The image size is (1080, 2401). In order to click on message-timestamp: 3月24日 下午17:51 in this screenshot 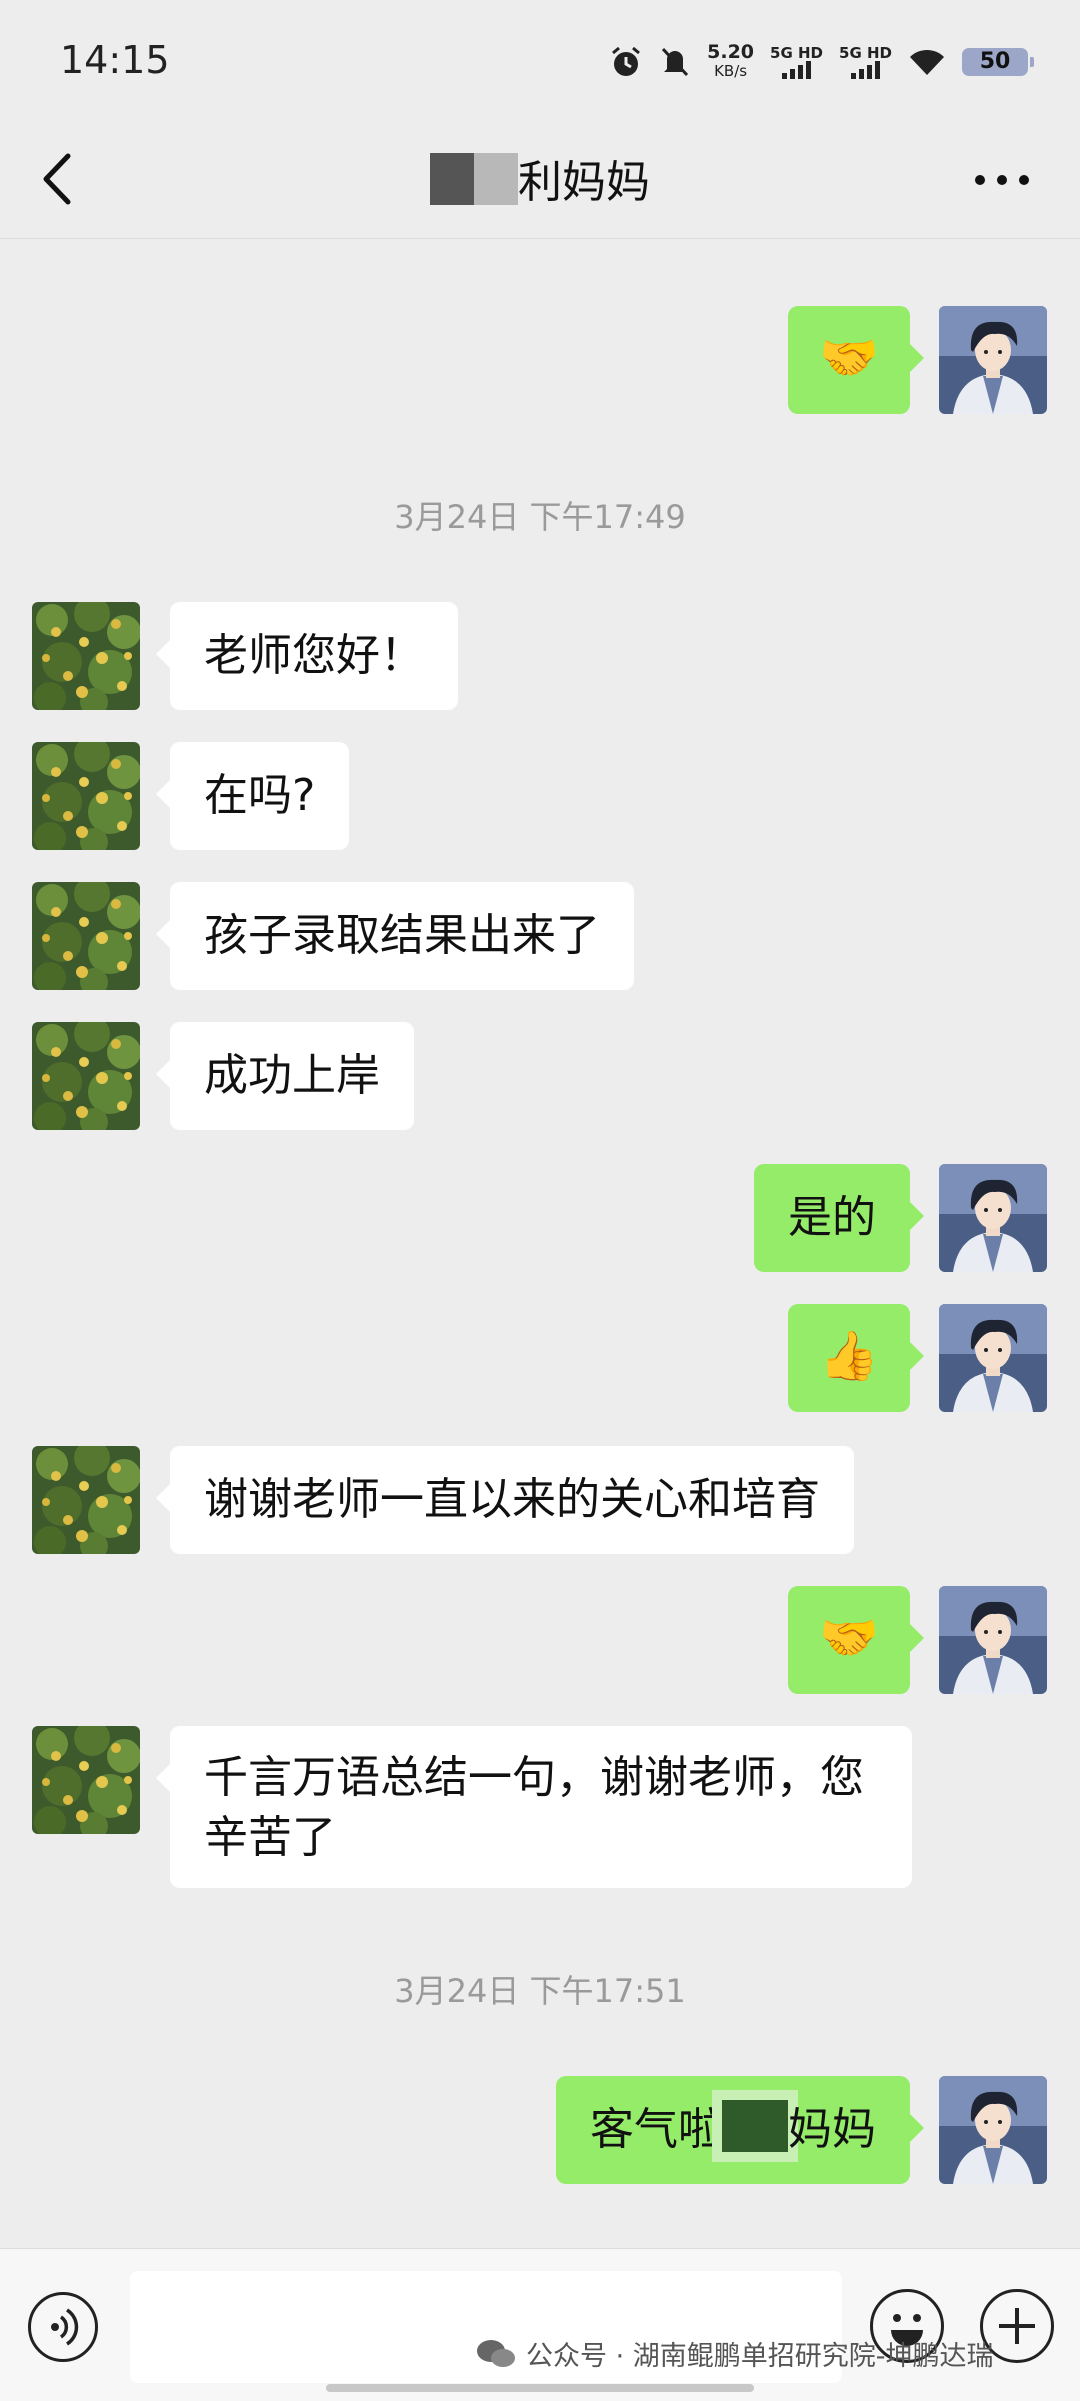, I will do `click(540, 1991)`.